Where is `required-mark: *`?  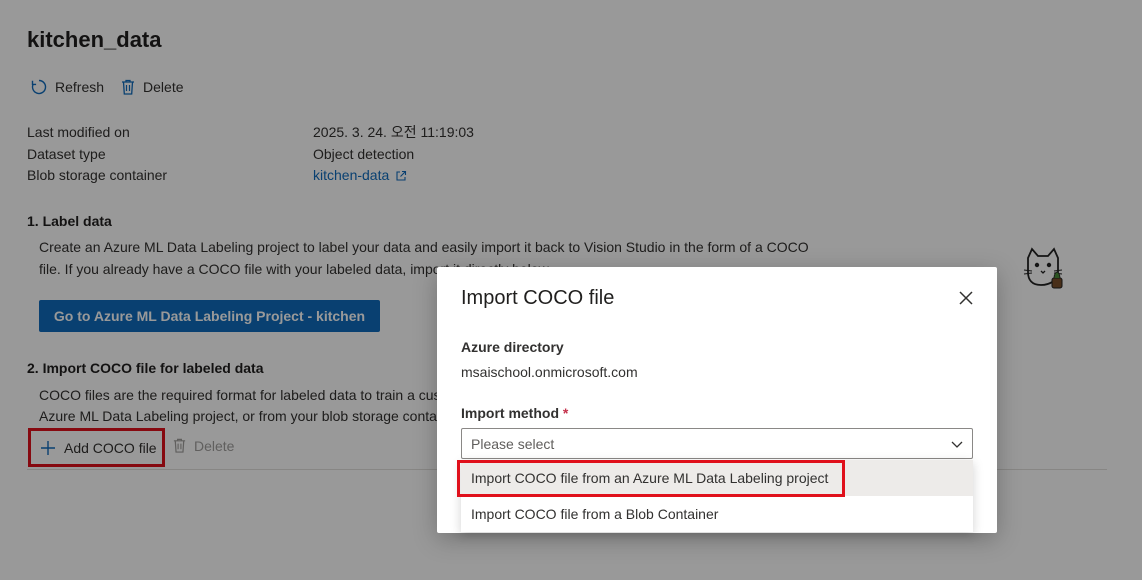
required-mark: * is located at coordinates (565, 413).